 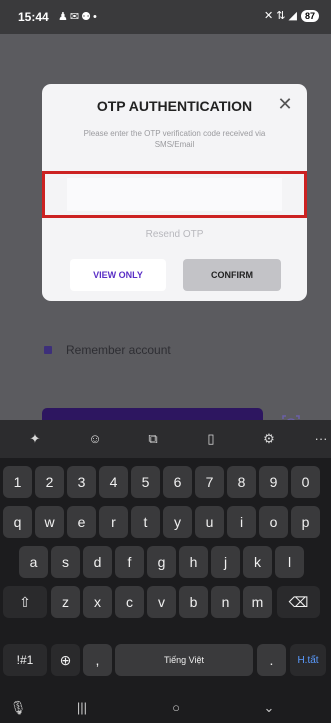 What do you see at coordinates (257, 602) in the screenshot?
I see `key-m: m` at bounding box center [257, 602].